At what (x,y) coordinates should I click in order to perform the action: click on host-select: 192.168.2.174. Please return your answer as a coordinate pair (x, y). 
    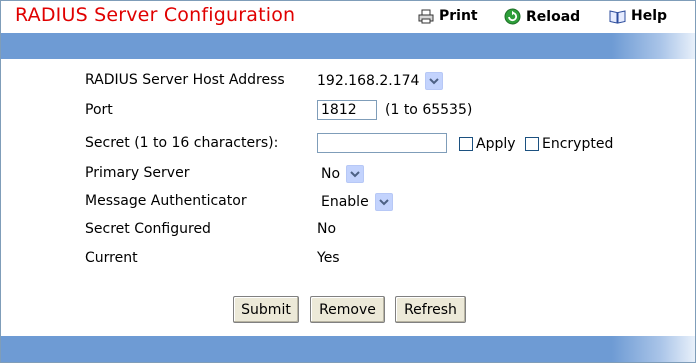
    Looking at the image, I should click on (380, 81).